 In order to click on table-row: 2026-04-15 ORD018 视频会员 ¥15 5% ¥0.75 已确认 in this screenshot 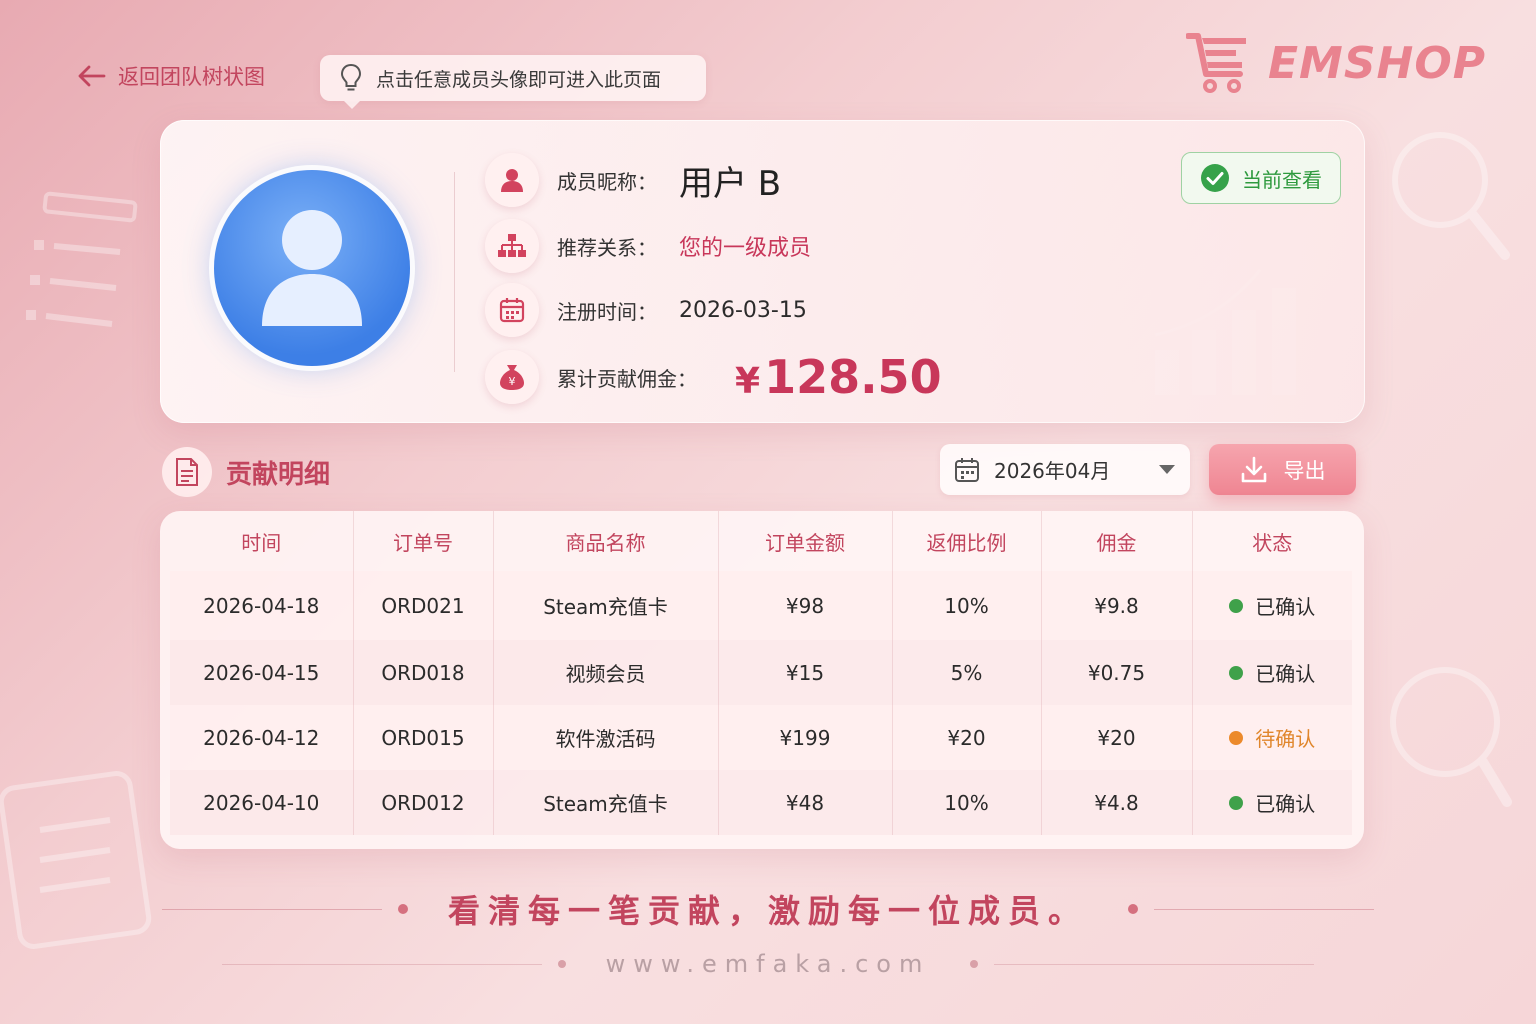, I will do `click(761, 672)`.